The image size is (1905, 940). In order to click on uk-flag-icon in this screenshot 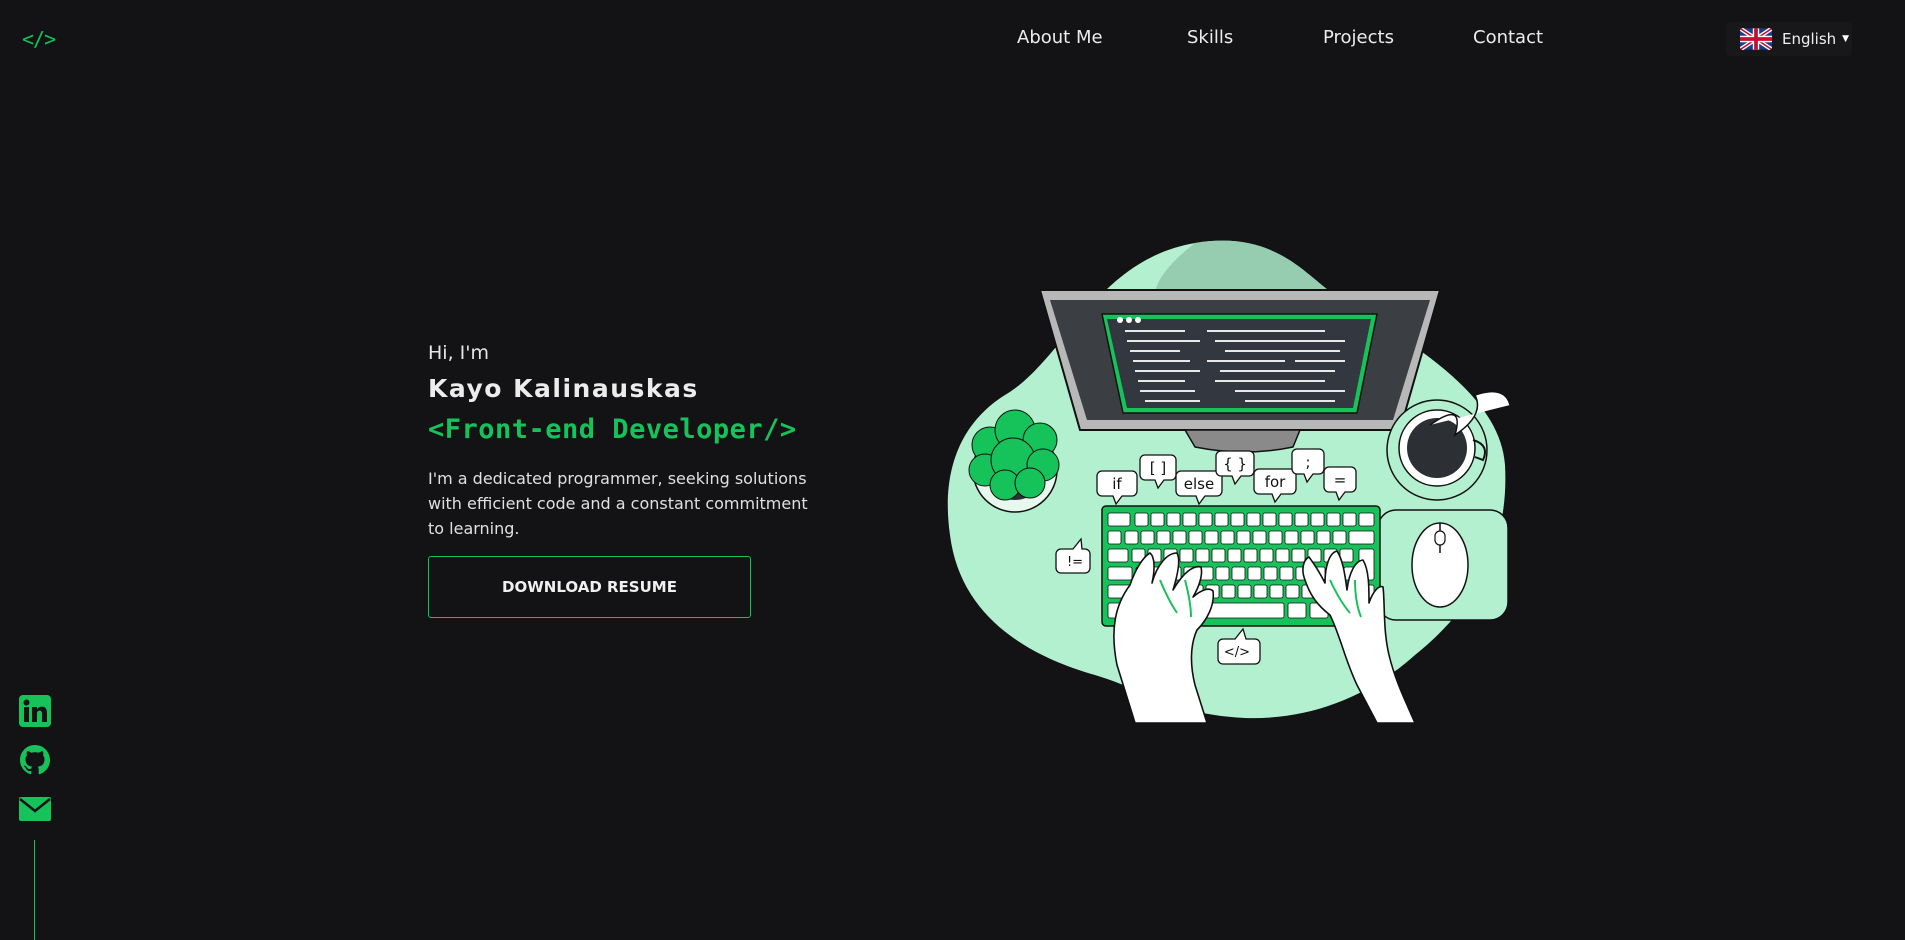, I will do `click(1756, 39)`.